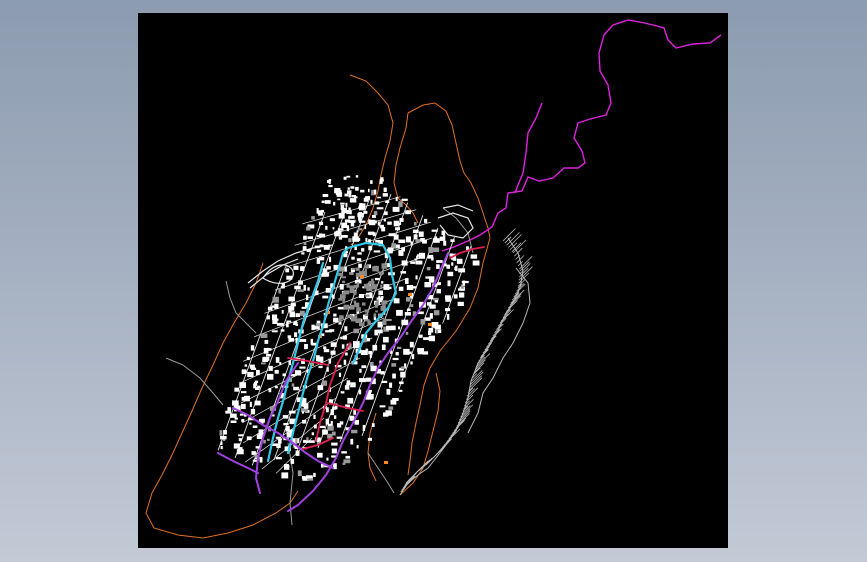 The width and height of the screenshot is (867, 562). Describe the element at coordinates (386, 462) in the screenshot. I see `orange-parcel` at that location.